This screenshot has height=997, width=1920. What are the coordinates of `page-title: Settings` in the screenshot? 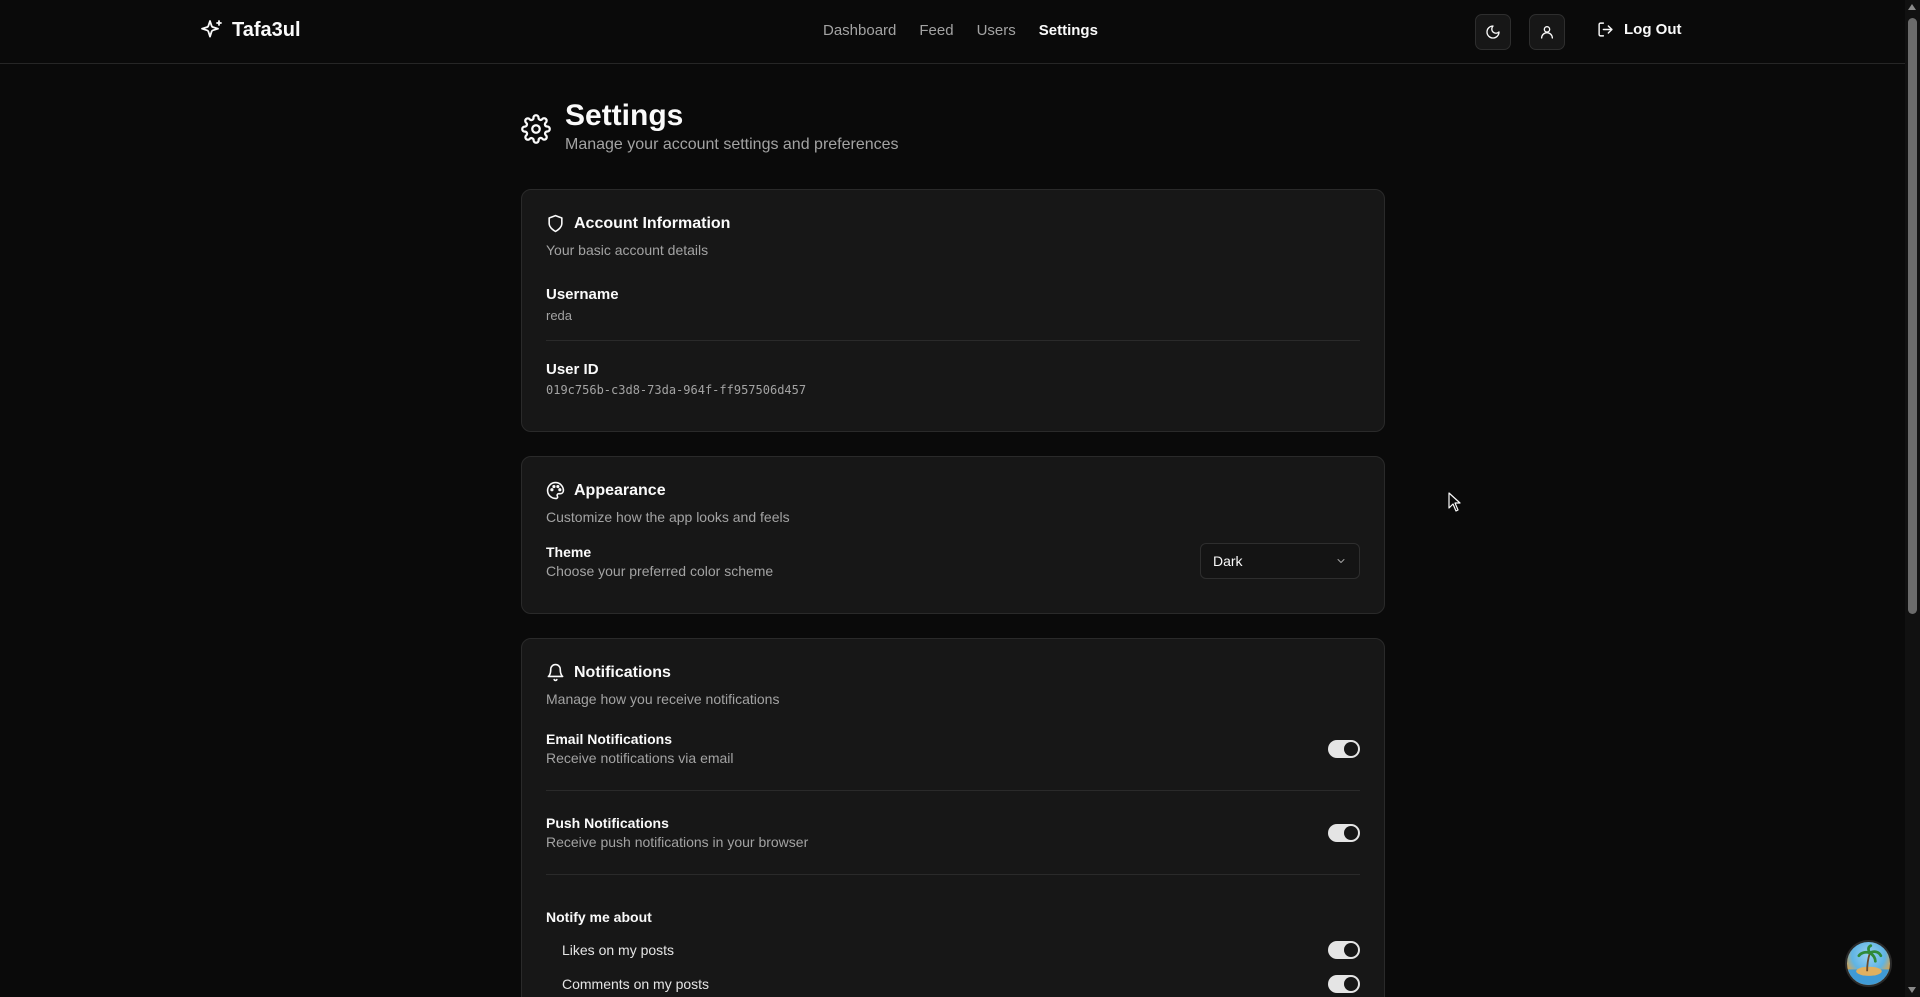 It's located at (624, 115).